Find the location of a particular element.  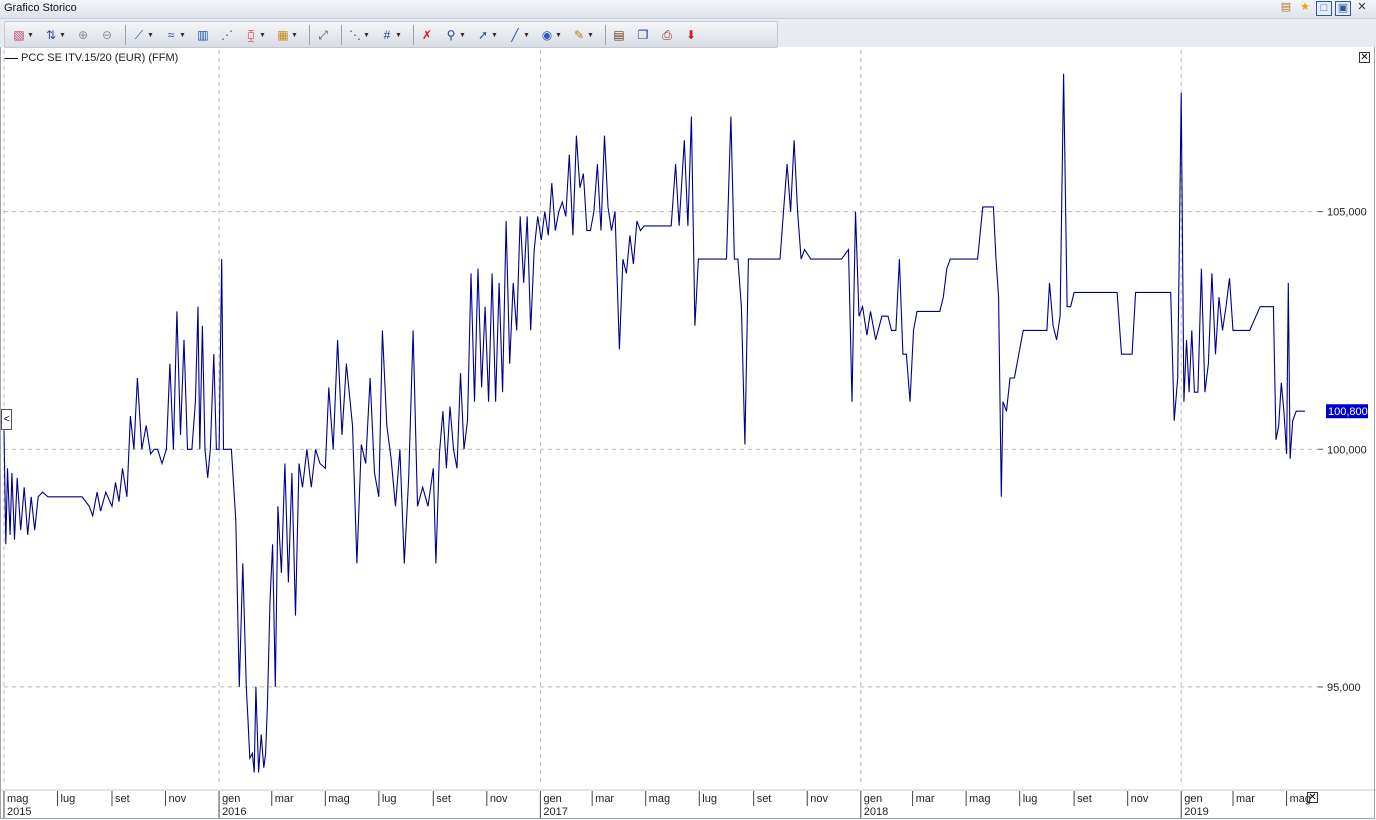

last-value-label: 100,800 is located at coordinates (1348, 412).